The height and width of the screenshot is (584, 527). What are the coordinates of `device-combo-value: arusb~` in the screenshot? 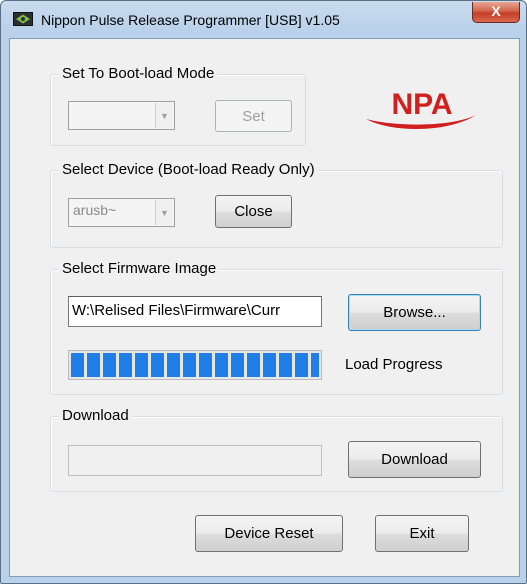 It's located at (95, 210).